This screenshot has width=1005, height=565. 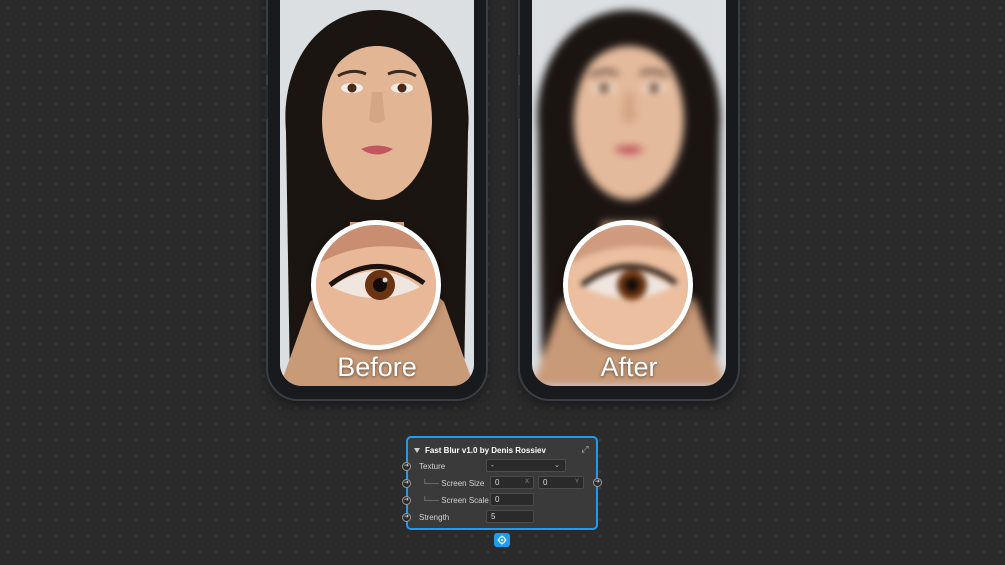 I want to click on strength-input: 5, so click(x=510, y=516).